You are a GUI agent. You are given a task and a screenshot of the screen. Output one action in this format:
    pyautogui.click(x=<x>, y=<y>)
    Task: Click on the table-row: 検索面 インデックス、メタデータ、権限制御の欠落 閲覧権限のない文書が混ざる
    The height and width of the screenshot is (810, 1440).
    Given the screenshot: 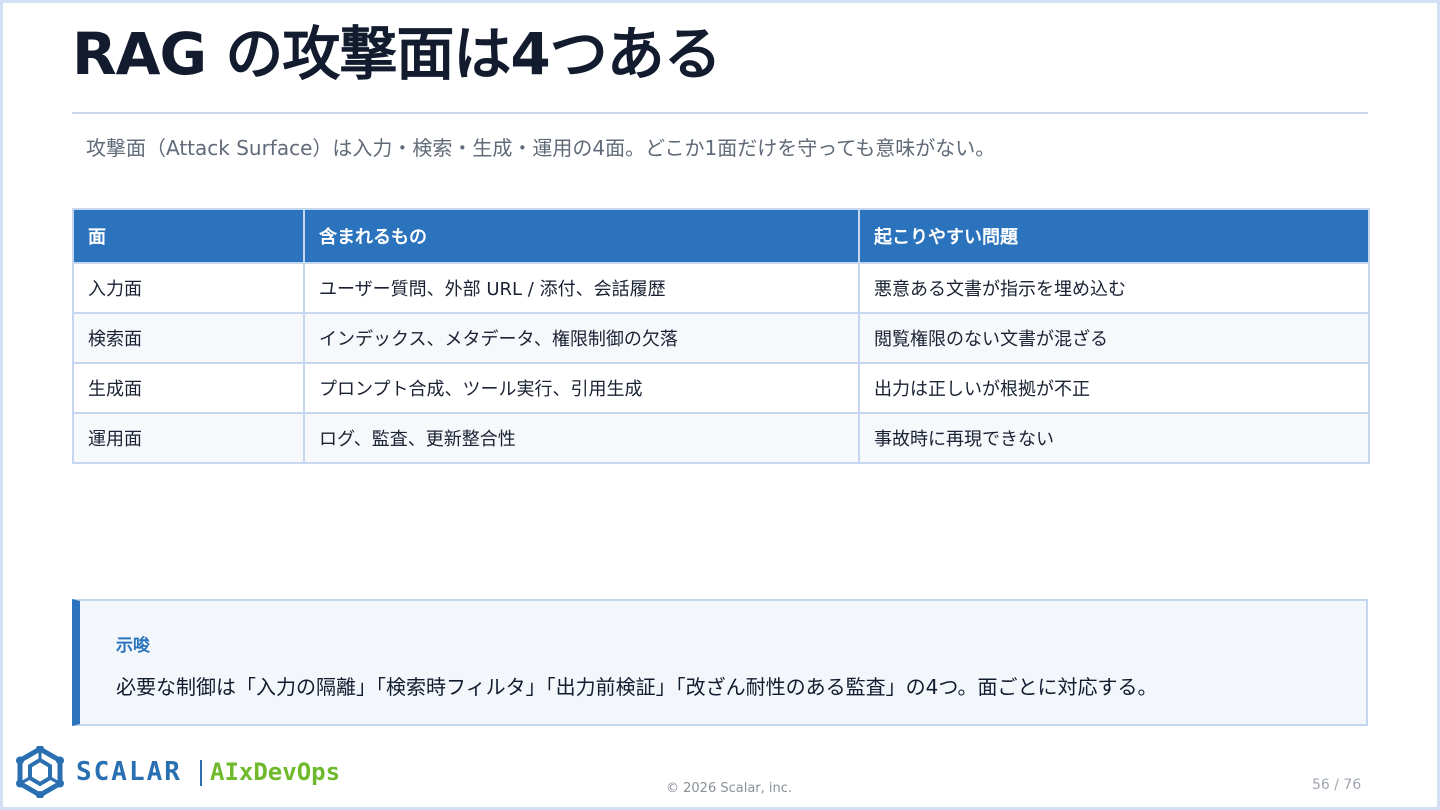 What is the action you would take?
    pyautogui.click(x=721, y=338)
    